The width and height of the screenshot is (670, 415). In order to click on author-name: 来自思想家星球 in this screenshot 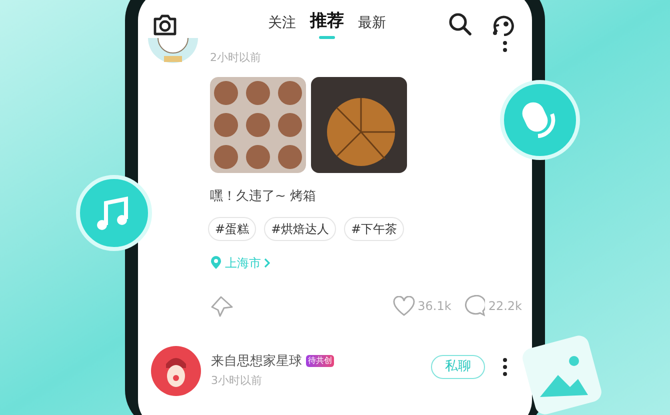, I will do `click(256, 361)`.